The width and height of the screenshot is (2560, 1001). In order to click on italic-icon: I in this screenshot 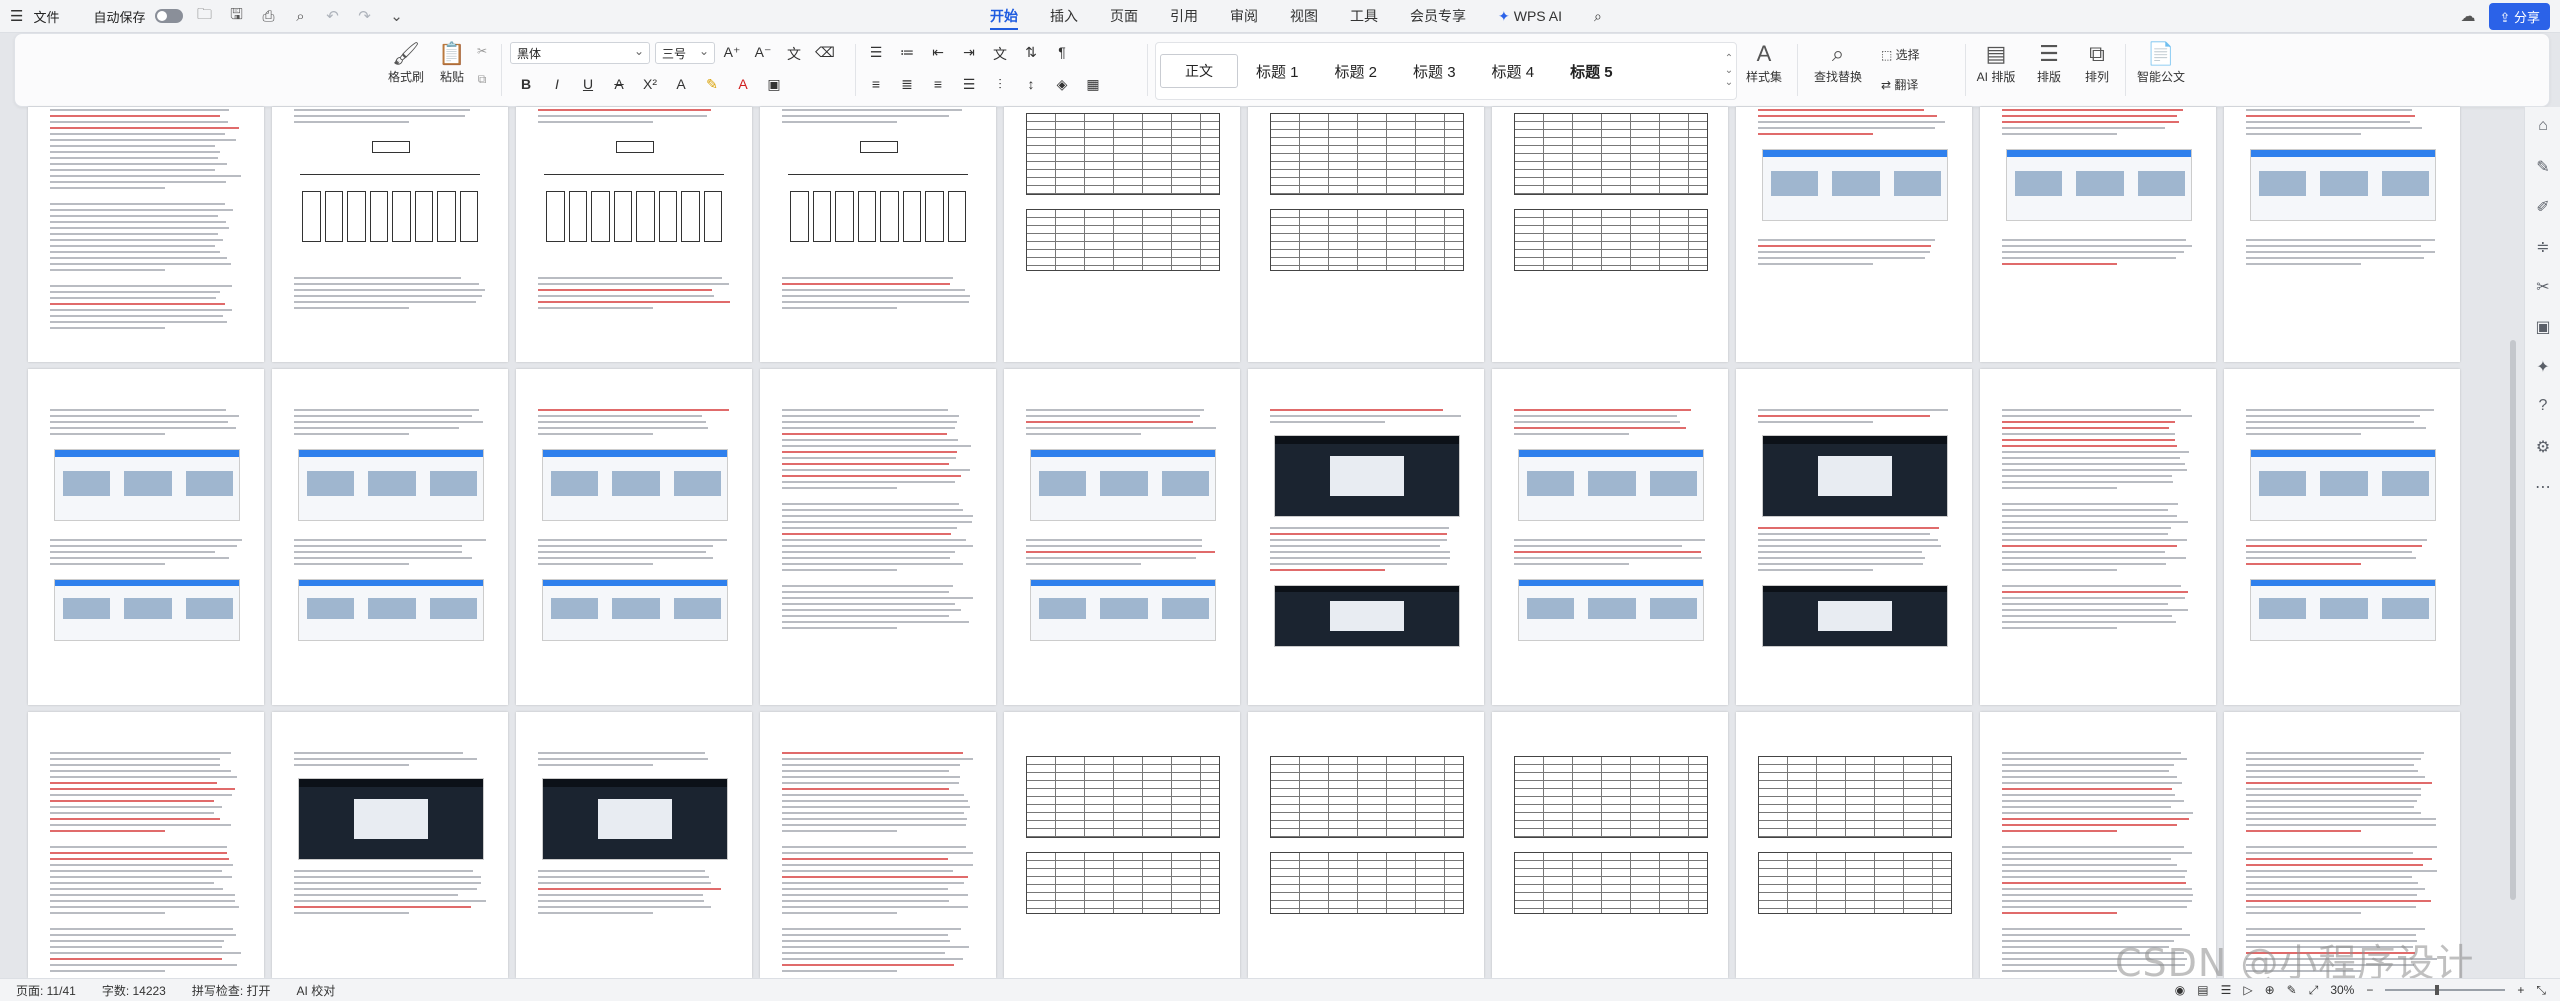, I will do `click(557, 84)`.